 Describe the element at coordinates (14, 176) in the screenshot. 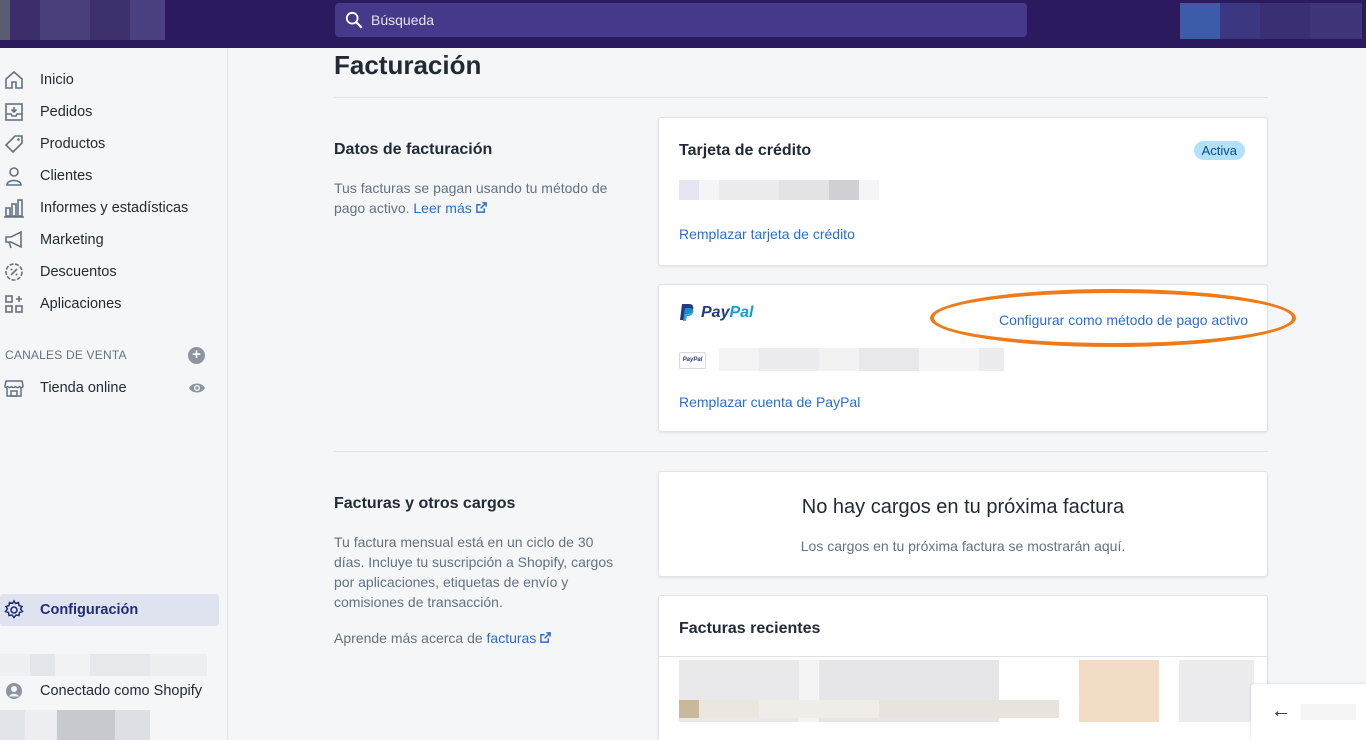

I see `person-icon` at that location.